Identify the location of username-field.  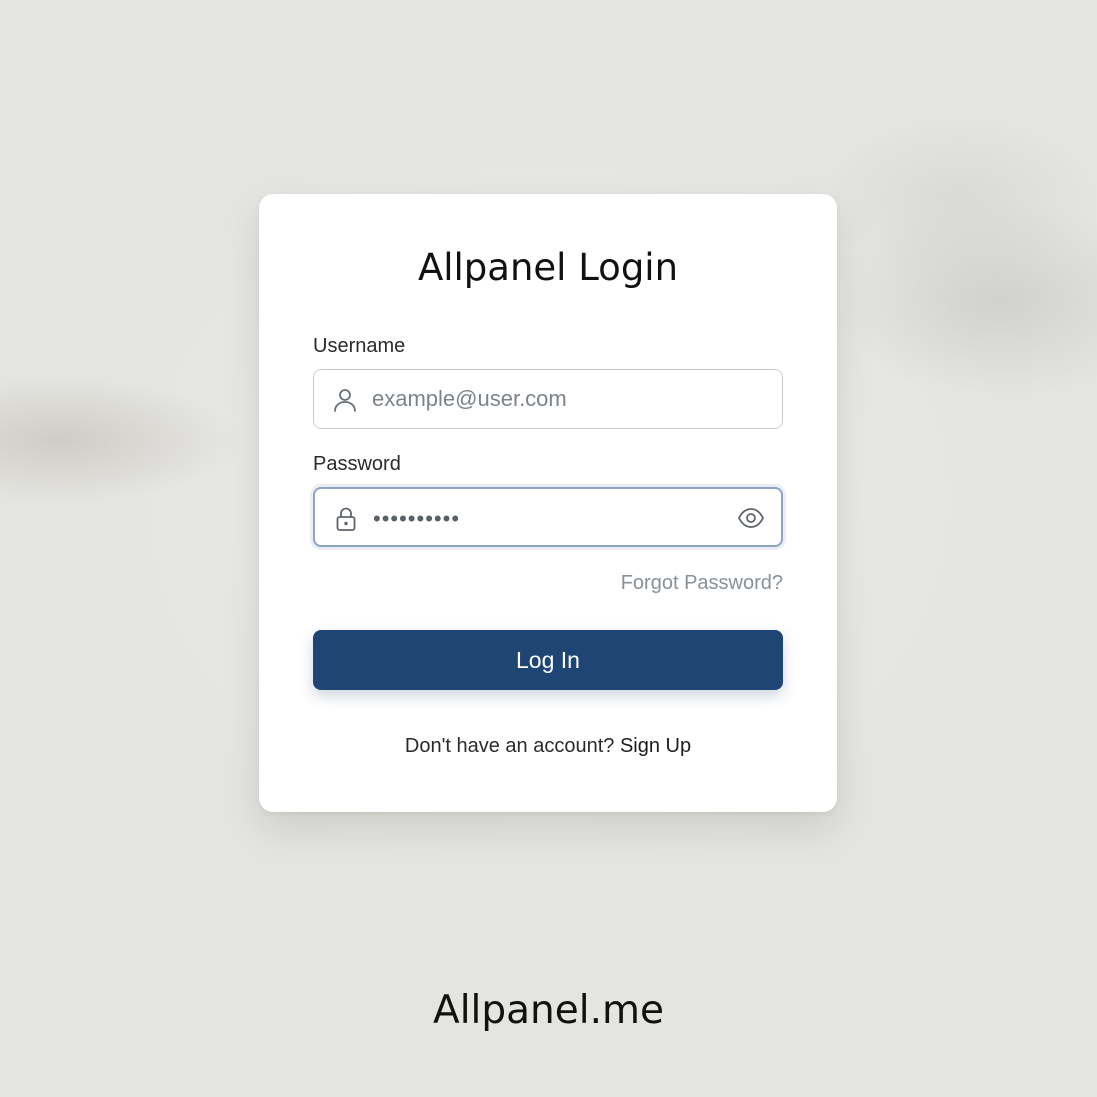
(548, 399).